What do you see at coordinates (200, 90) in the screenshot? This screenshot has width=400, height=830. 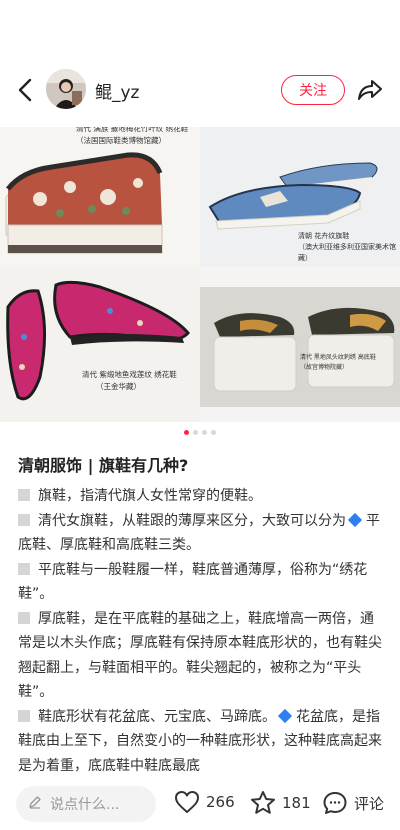 I see `post-header: 鲲_yz 关注` at bounding box center [200, 90].